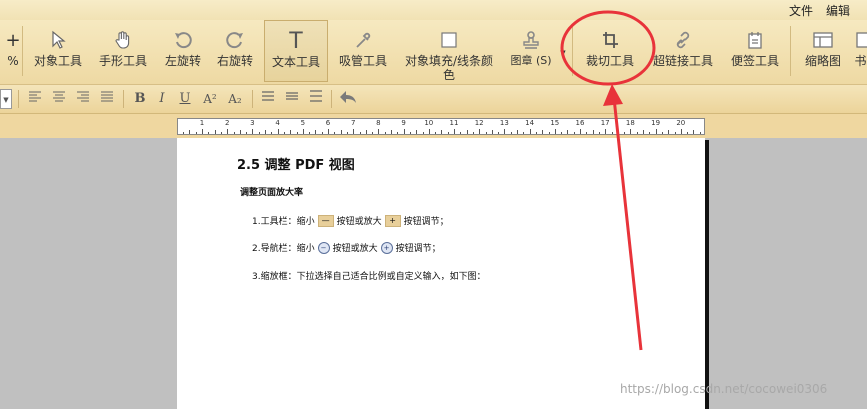 The width and height of the screenshot is (867, 409). I want to click on underline-button: U, so click(185, 99).